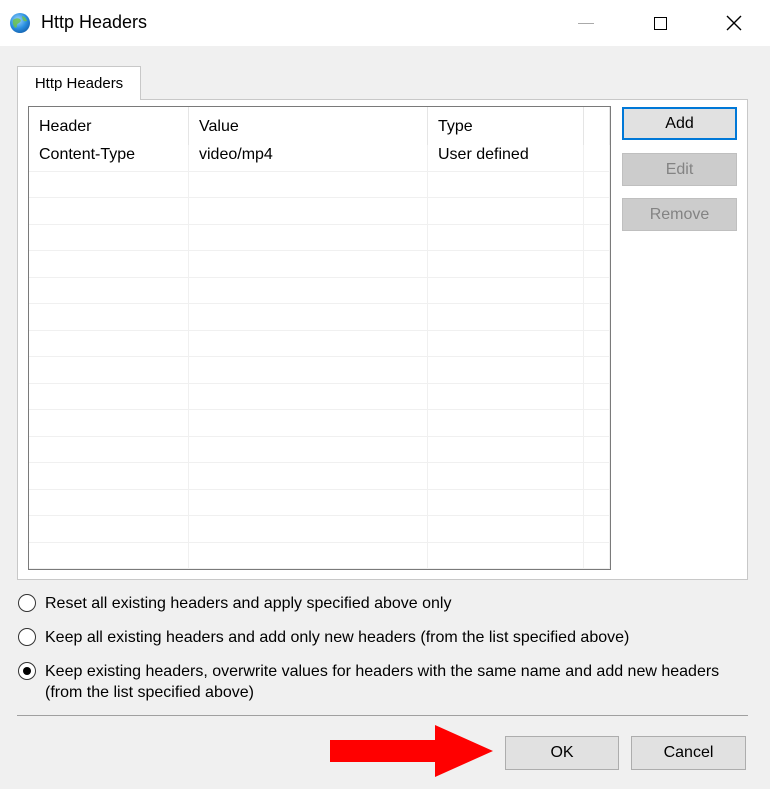  I want to click on column-header-header: Header, so click(109, 126).